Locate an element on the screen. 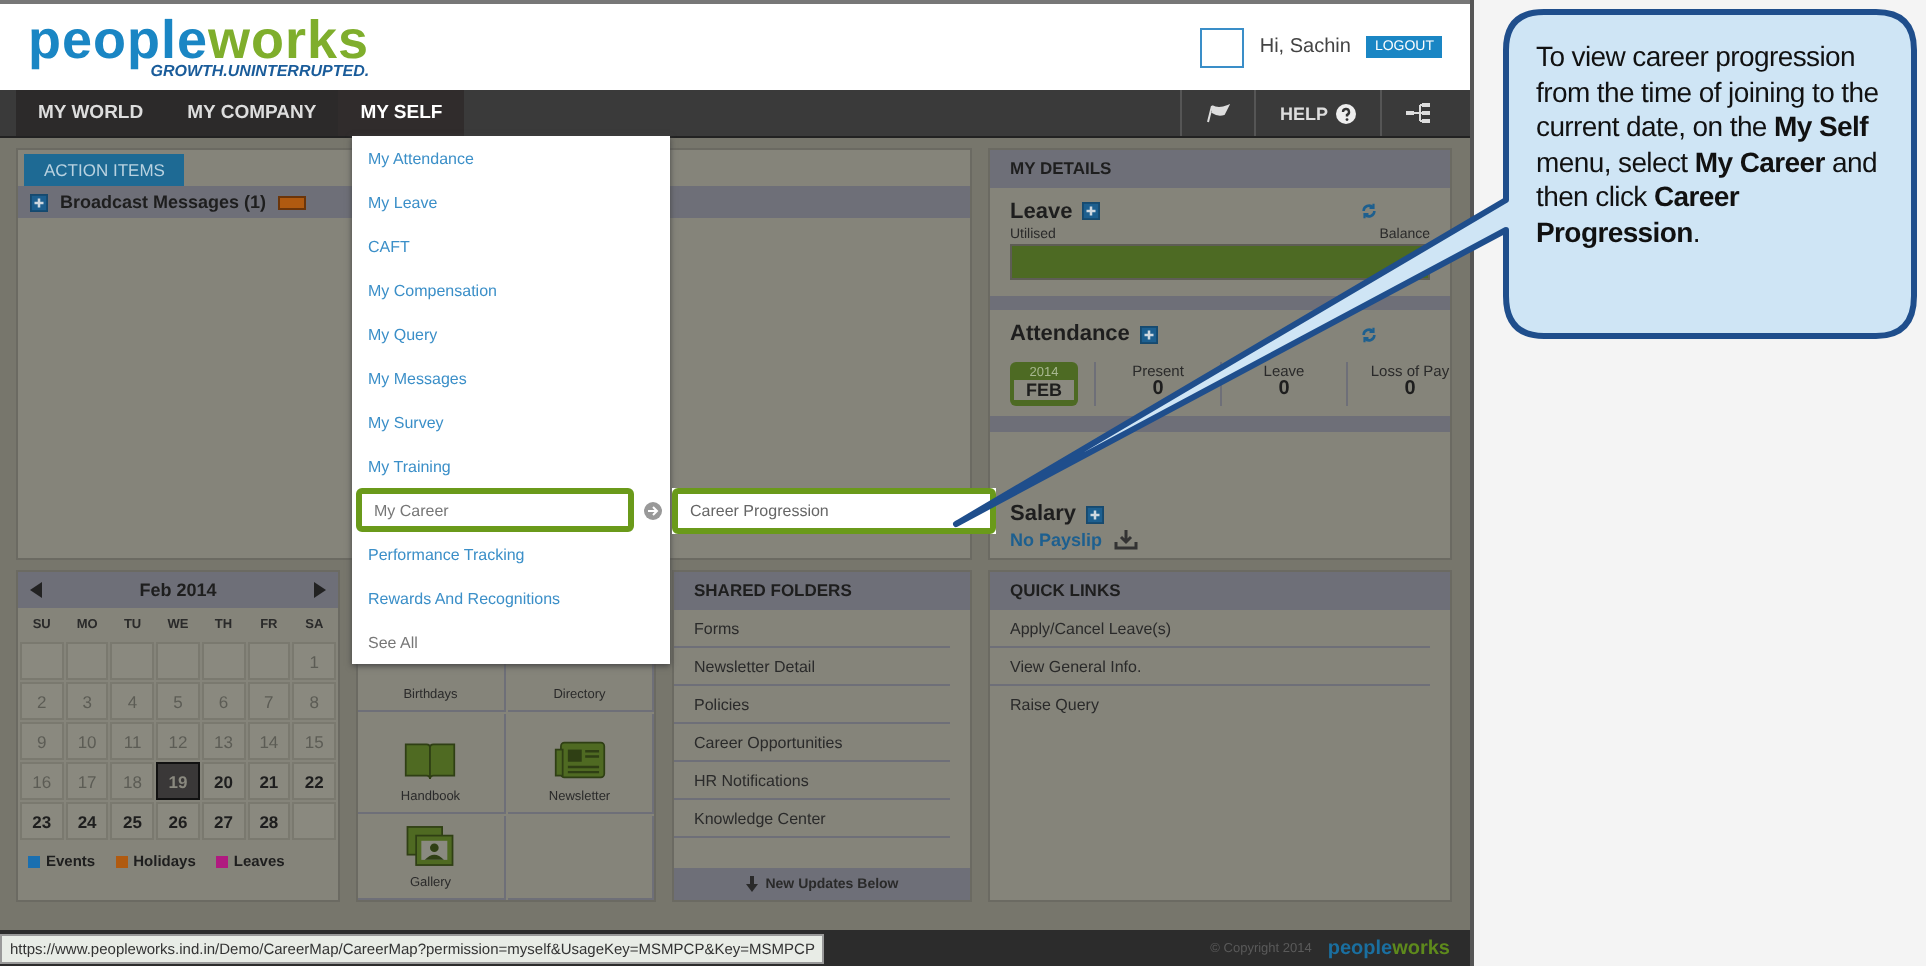  callout-text: To view career progression from the time of joining to the current date, on the My Self menu, select My Career and then click Career Progression. is located at coordinates (1708, 145).